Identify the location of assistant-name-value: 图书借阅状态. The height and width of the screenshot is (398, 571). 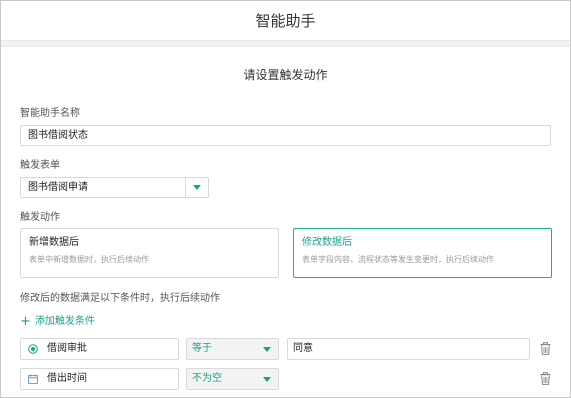
(58, 135).